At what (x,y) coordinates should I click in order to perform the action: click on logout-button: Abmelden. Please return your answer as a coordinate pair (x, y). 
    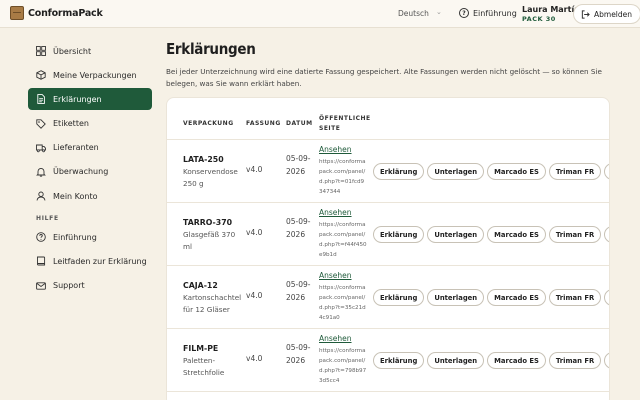
    Looking at the image, I should click on (606, 14).